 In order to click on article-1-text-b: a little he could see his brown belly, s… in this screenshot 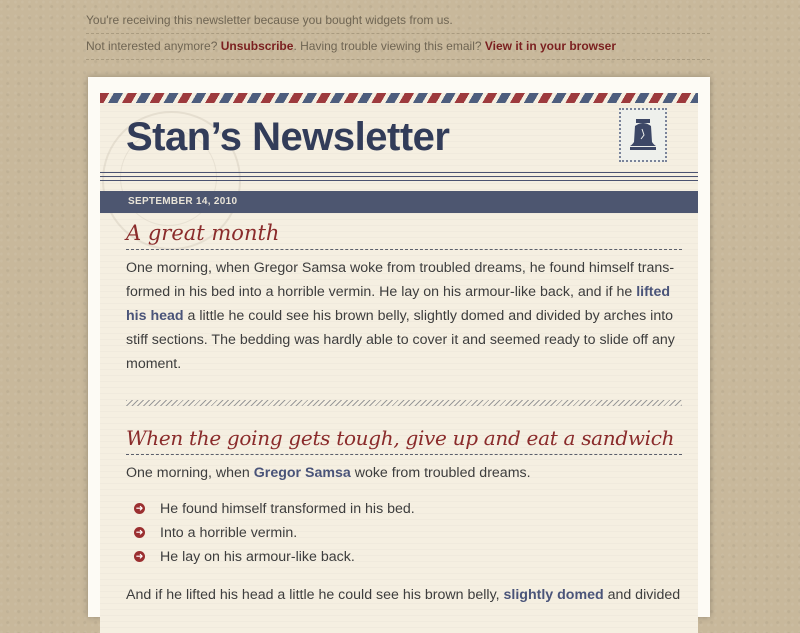, I will do `click(400, 340)`.